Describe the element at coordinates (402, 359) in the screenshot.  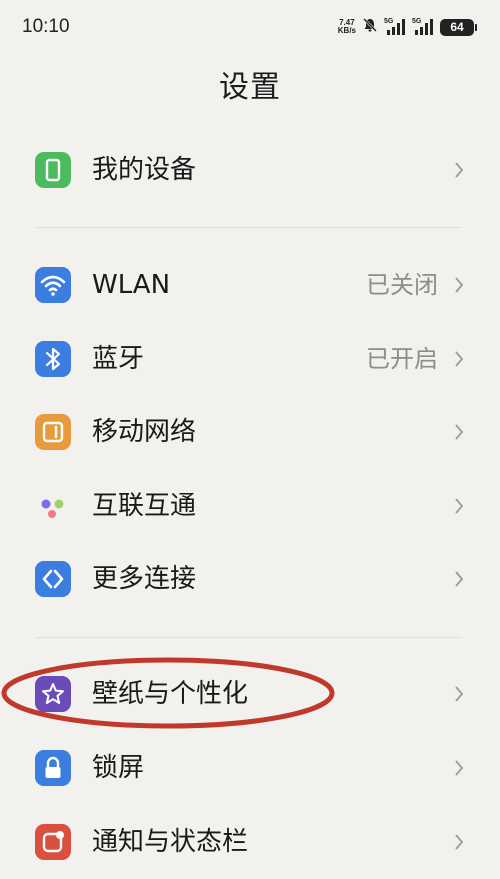
I see `bluetooth-status: 已开启` at that location.